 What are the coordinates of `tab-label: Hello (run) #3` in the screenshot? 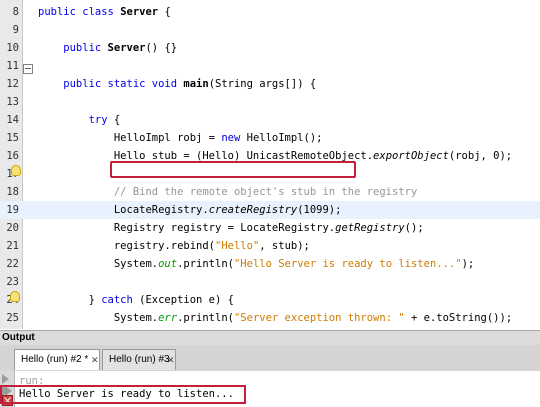 It's located at (139, 359).